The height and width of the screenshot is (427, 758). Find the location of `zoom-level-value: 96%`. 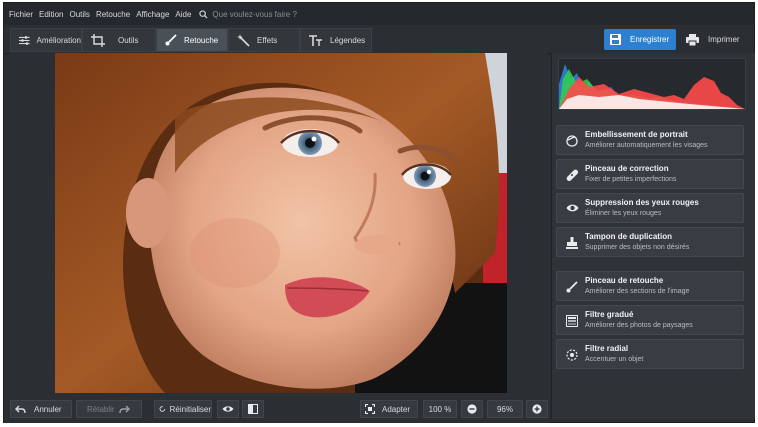

zoom-level-value: 96% is located at coordinates (504, 409).